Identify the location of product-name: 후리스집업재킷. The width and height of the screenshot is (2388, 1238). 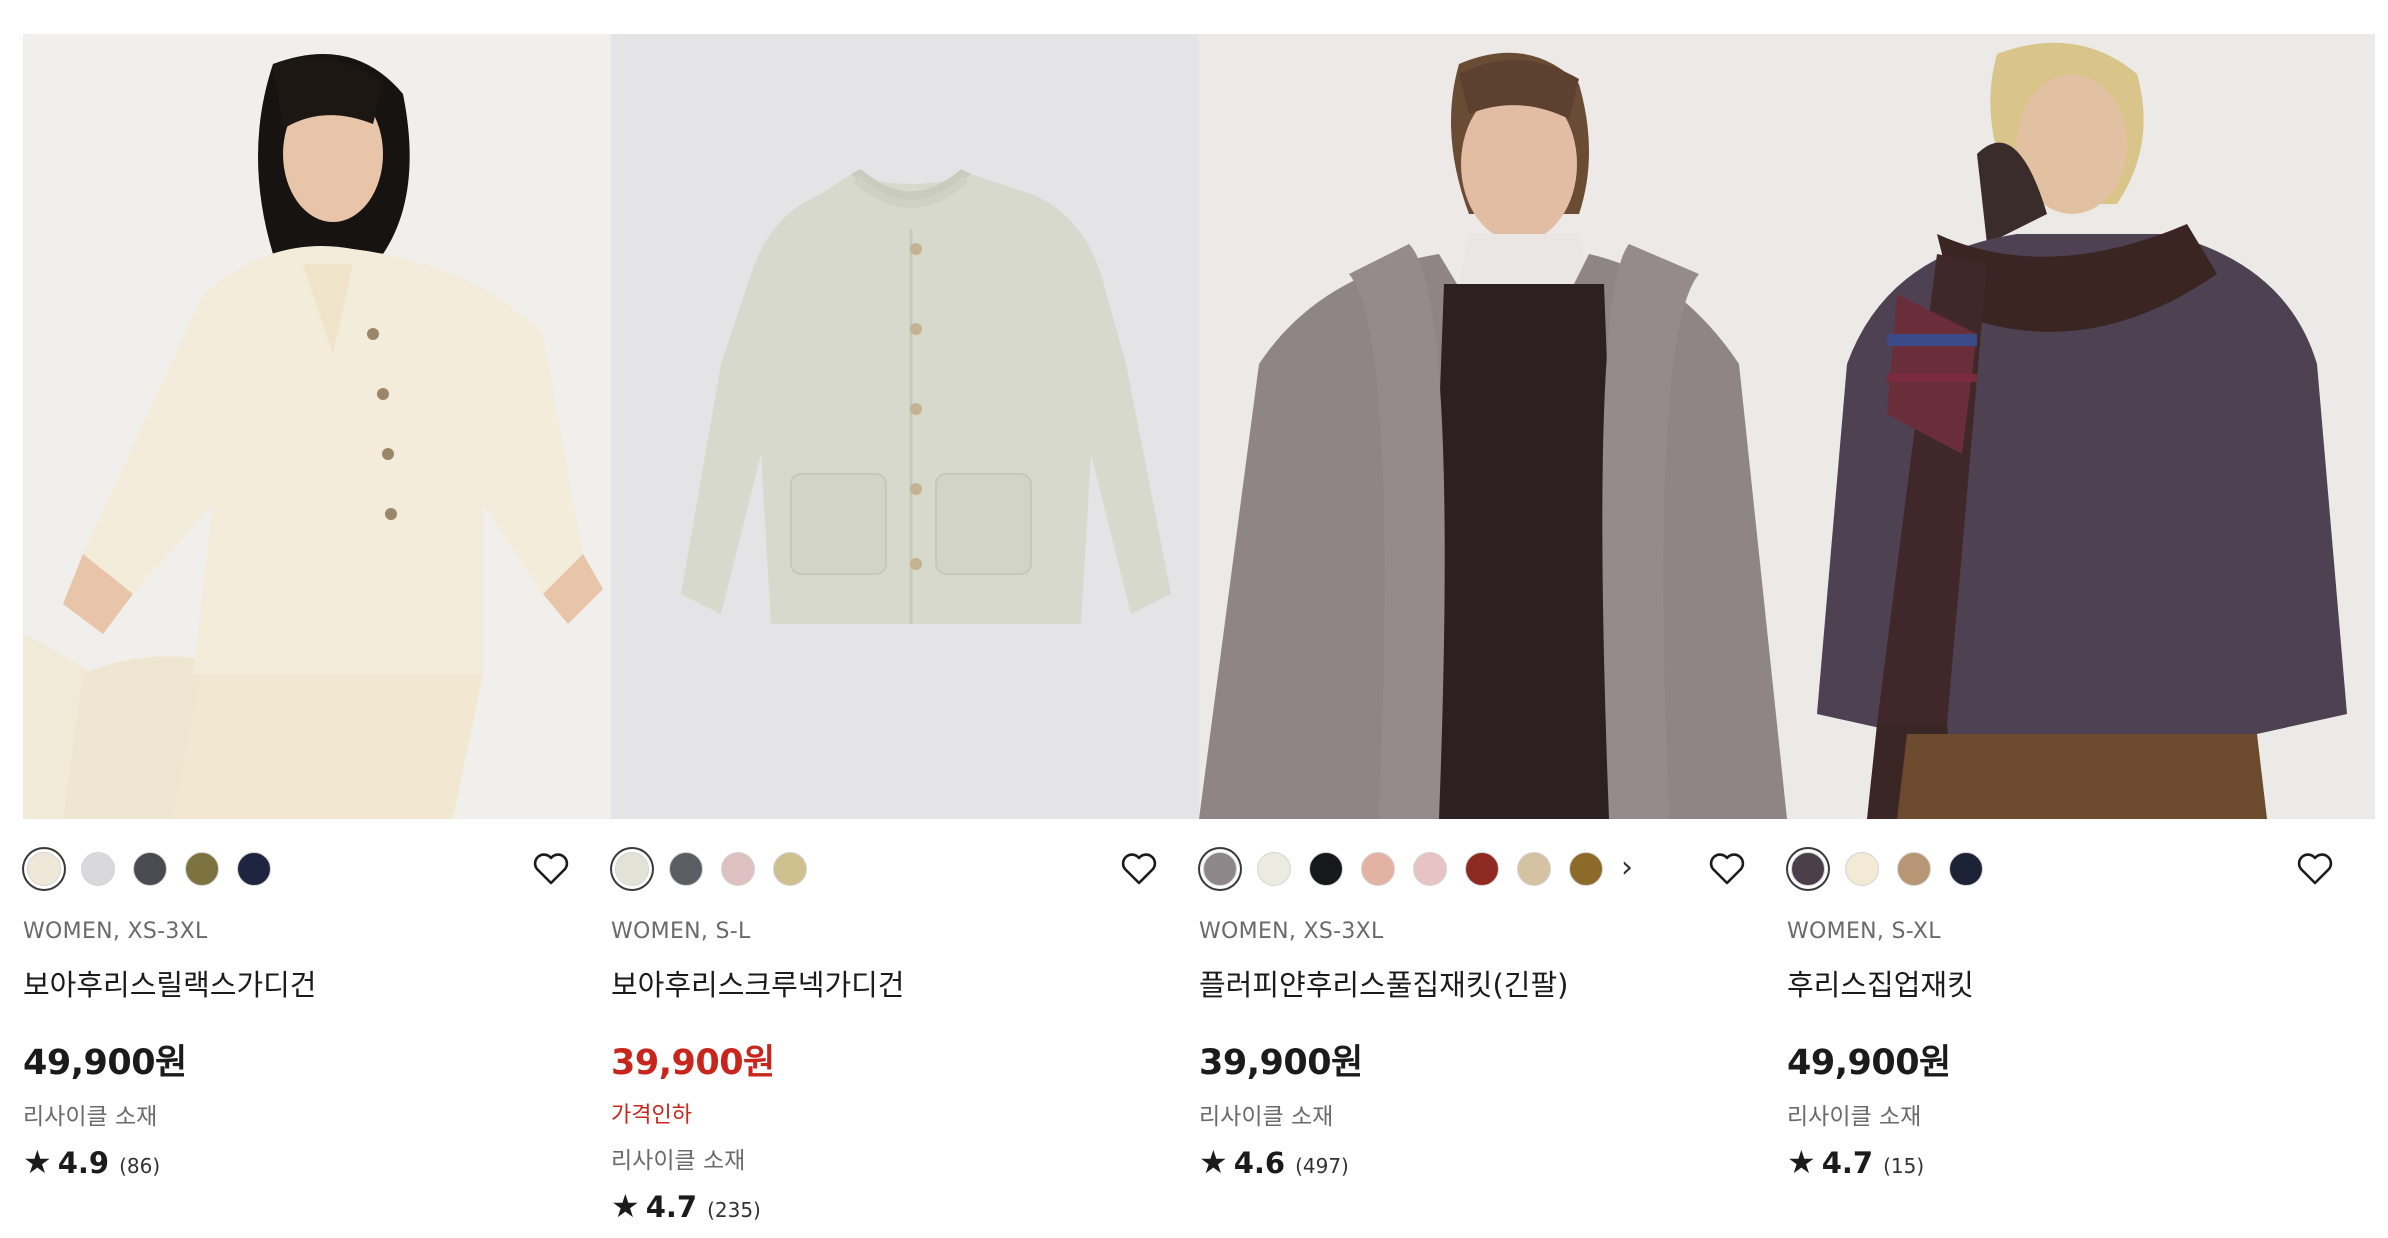
(2081, 983).